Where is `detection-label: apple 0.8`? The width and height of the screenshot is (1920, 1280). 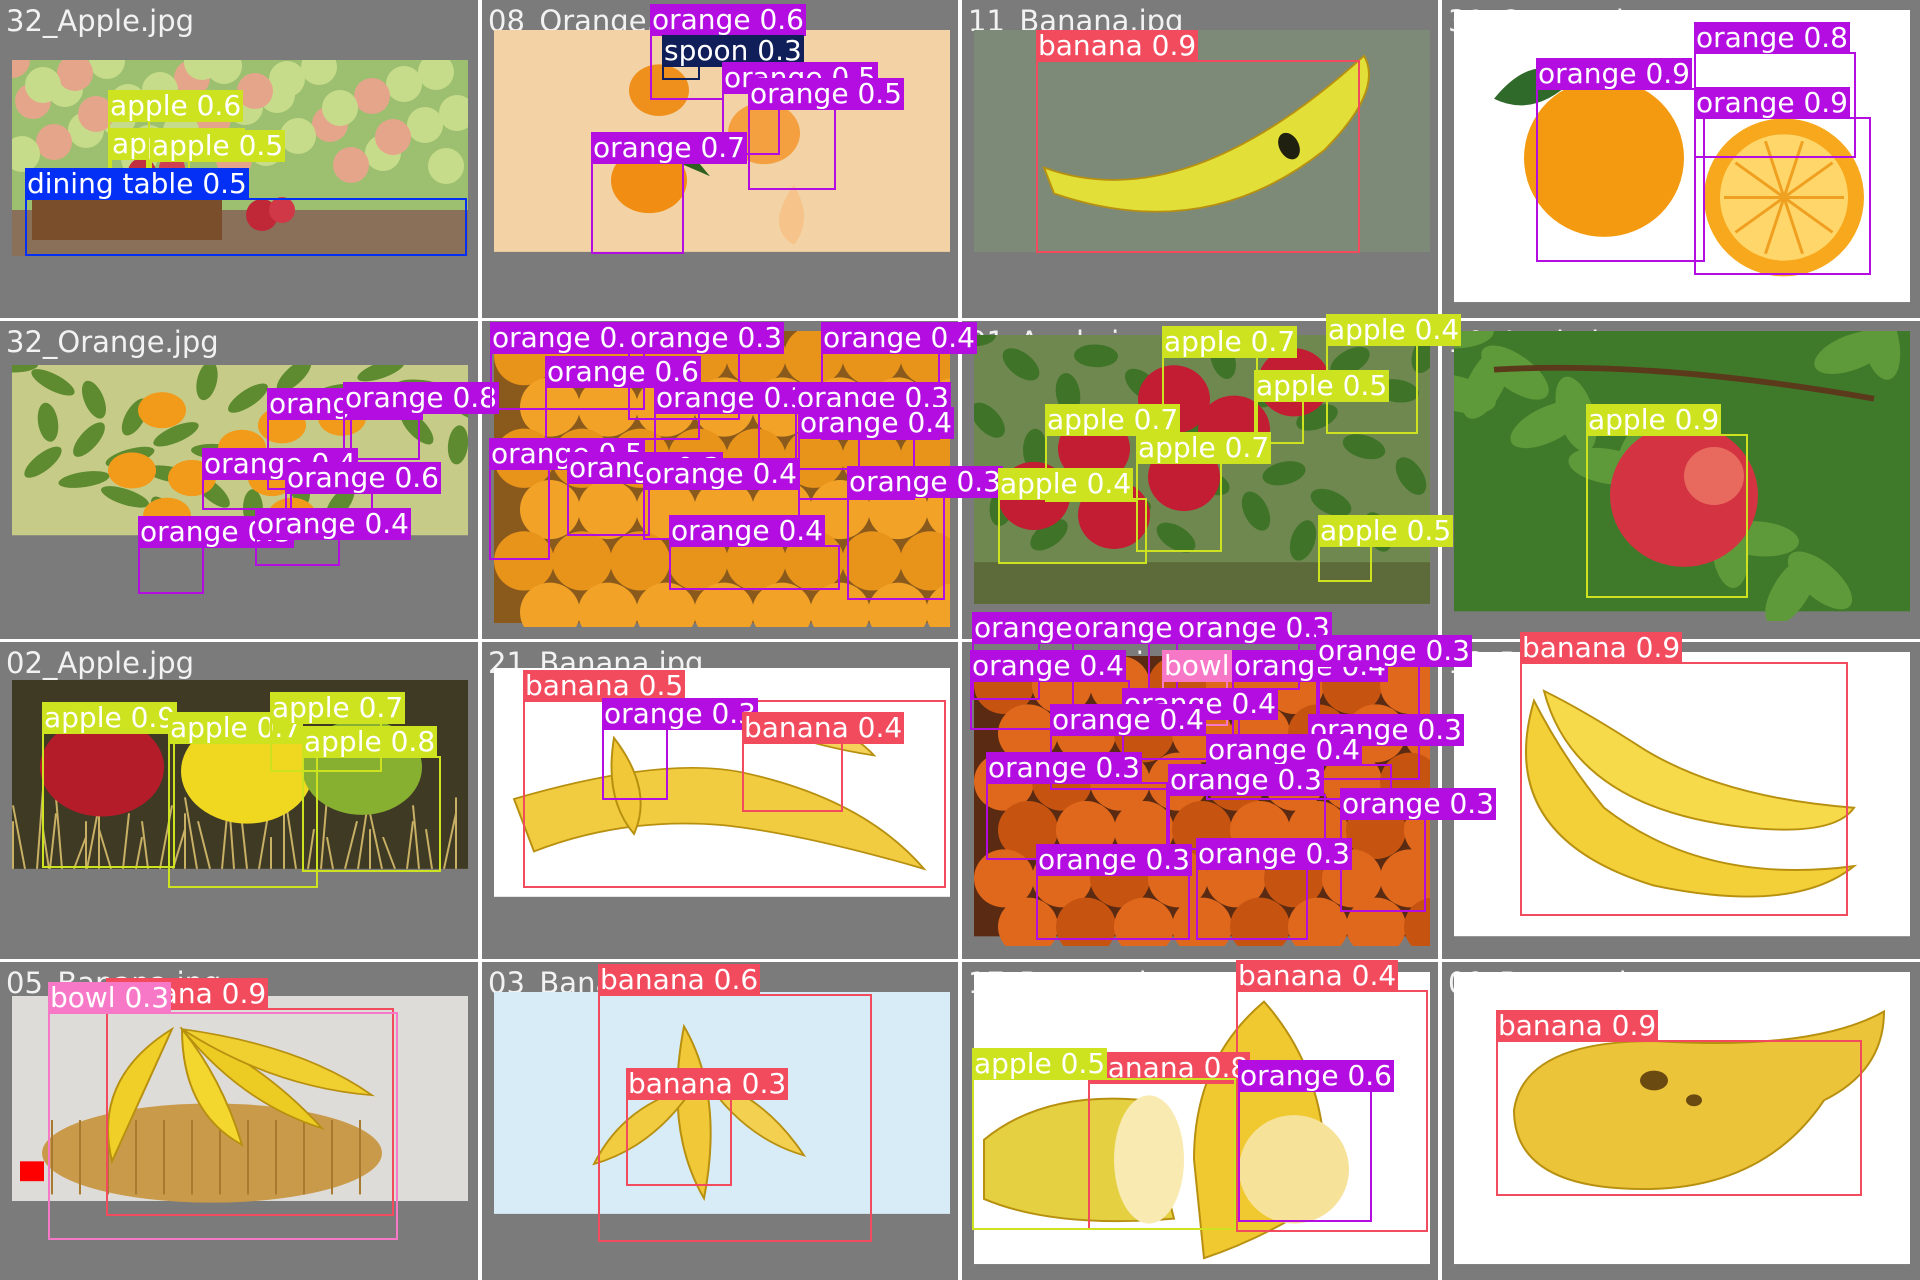
detection-label: apple 0.8 is located at coordinates (370, 741).